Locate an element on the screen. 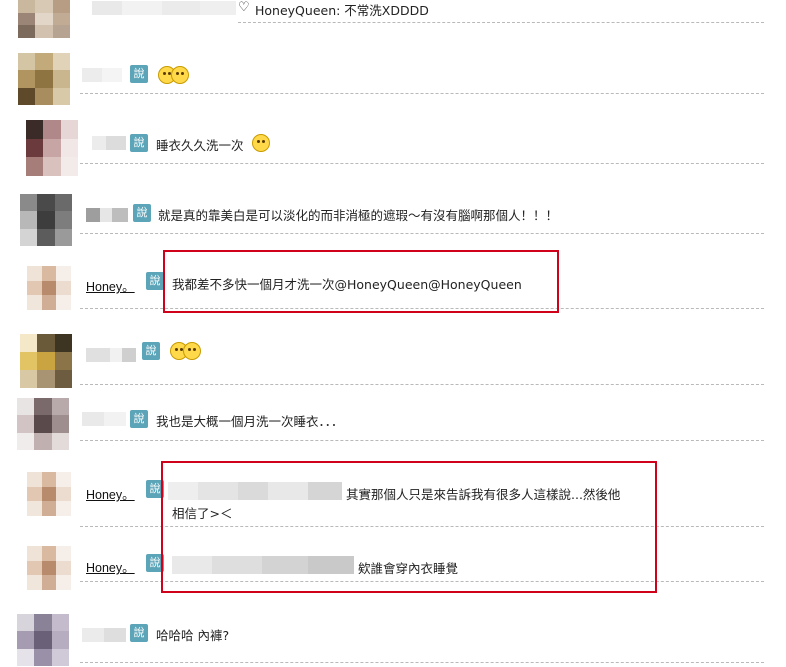 The width and height of the screenshot is (786, 667). comment-text: 就是真的靠美白是可以淡化的而非消極的遮瑕～有沒有腦啊那個人！！！ is located at coordinates (358, 215).